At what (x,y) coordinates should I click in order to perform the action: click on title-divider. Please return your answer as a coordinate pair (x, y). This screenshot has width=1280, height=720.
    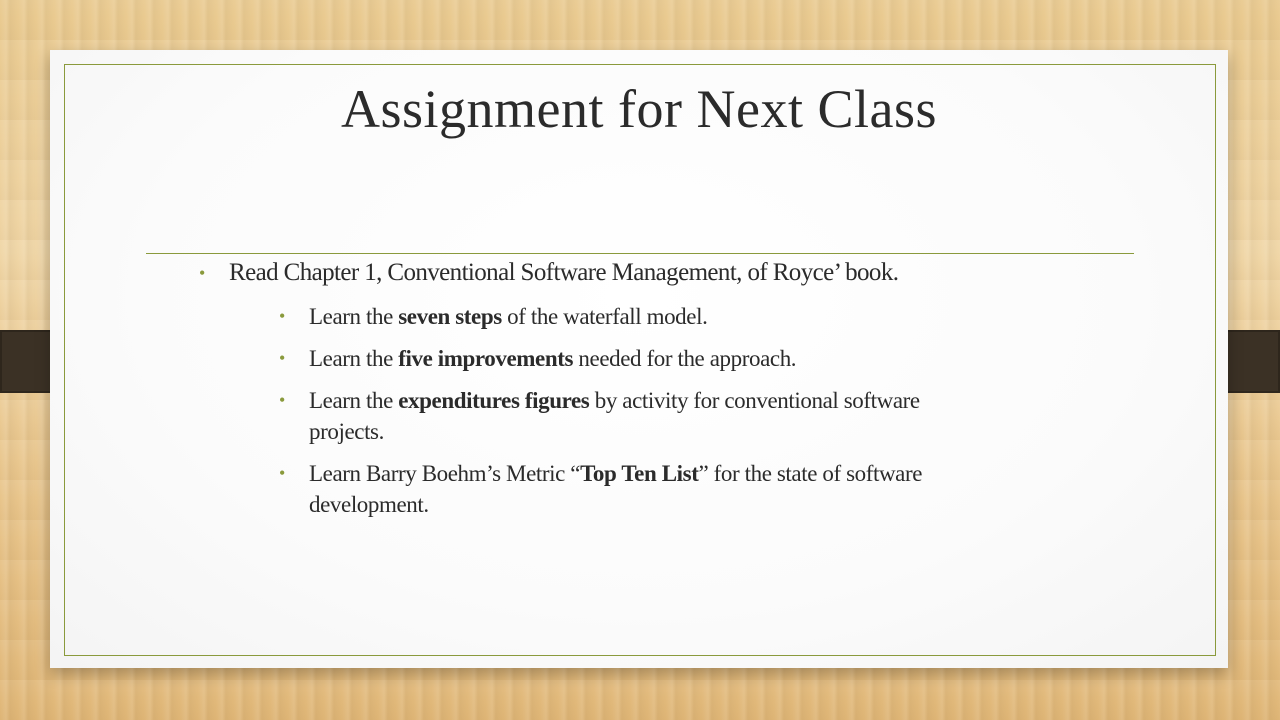
    Looking at the image, I should click on (640, 253).